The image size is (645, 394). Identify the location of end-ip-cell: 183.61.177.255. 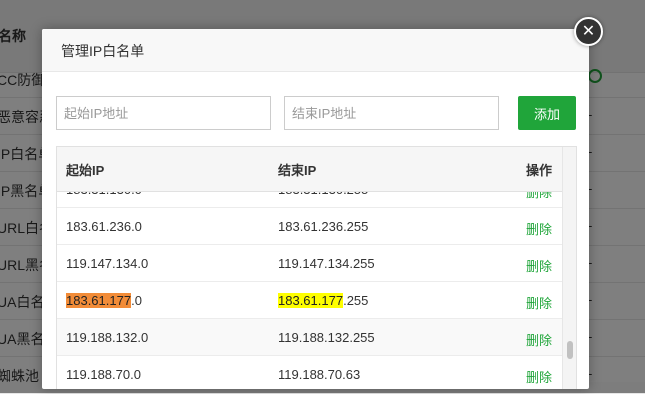
(323, 300).